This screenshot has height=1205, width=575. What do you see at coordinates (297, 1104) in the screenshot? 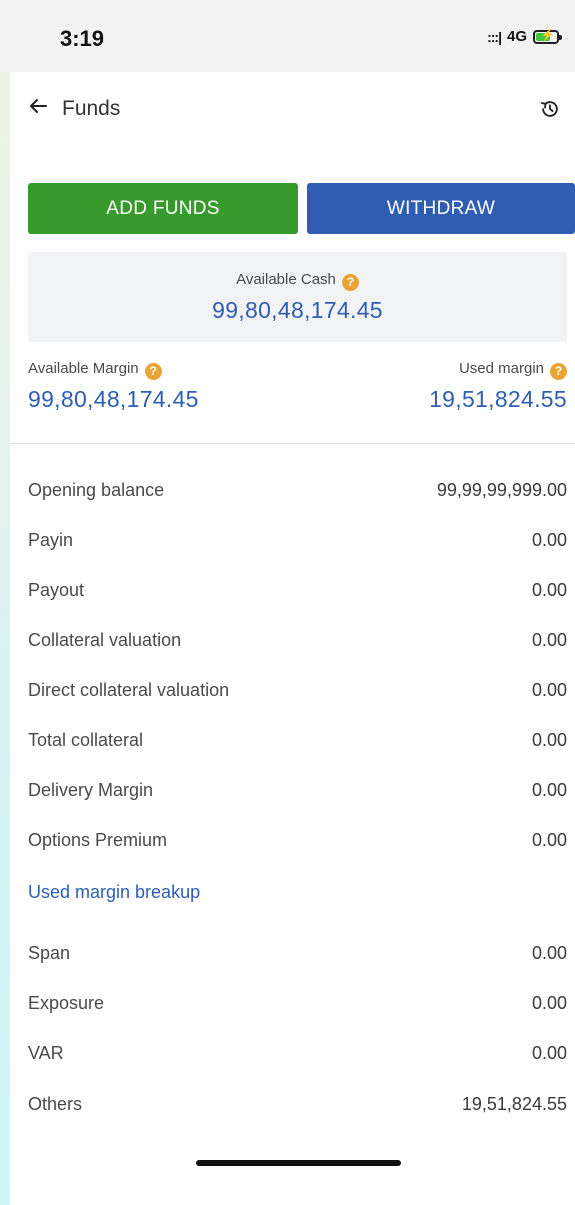
I see `breakup-row: Others 19,51,824.55` at bounding box center [297, 1104].